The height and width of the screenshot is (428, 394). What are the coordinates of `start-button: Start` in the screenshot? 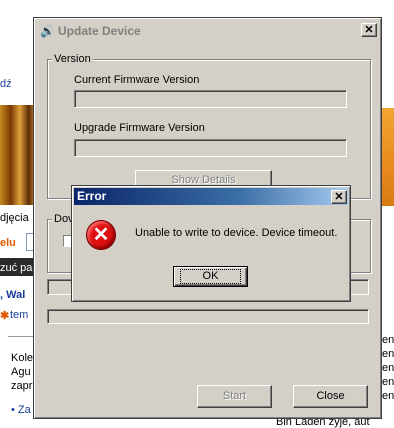 It's located at (234, 396).